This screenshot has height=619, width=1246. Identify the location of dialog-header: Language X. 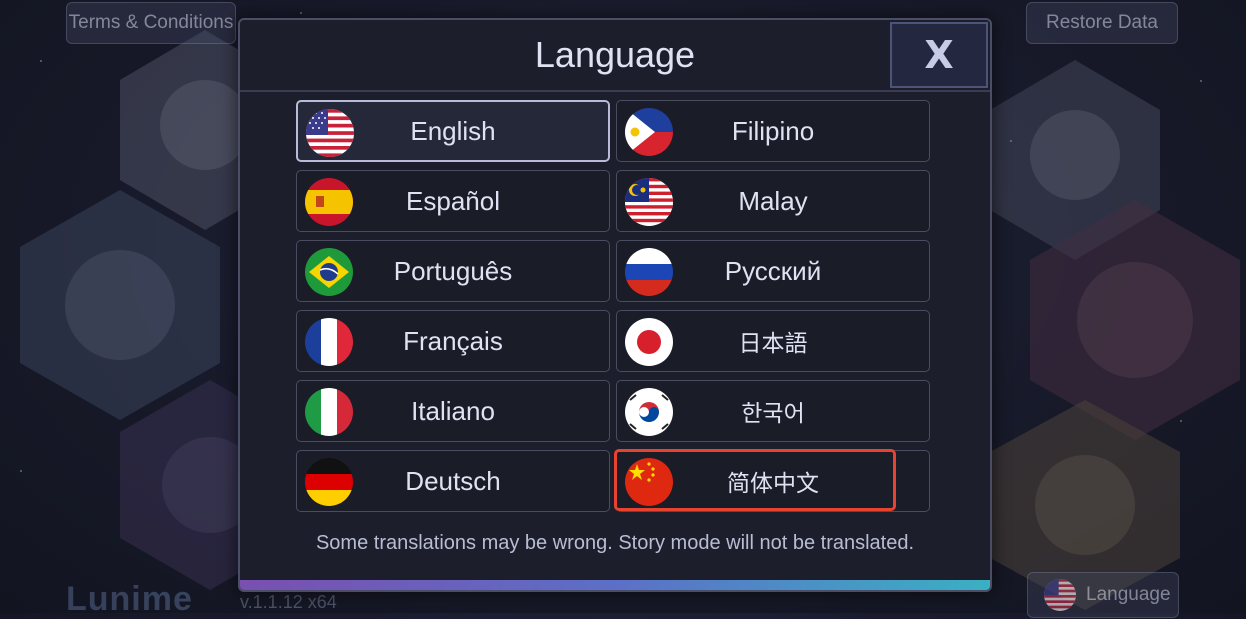
(615, 56).